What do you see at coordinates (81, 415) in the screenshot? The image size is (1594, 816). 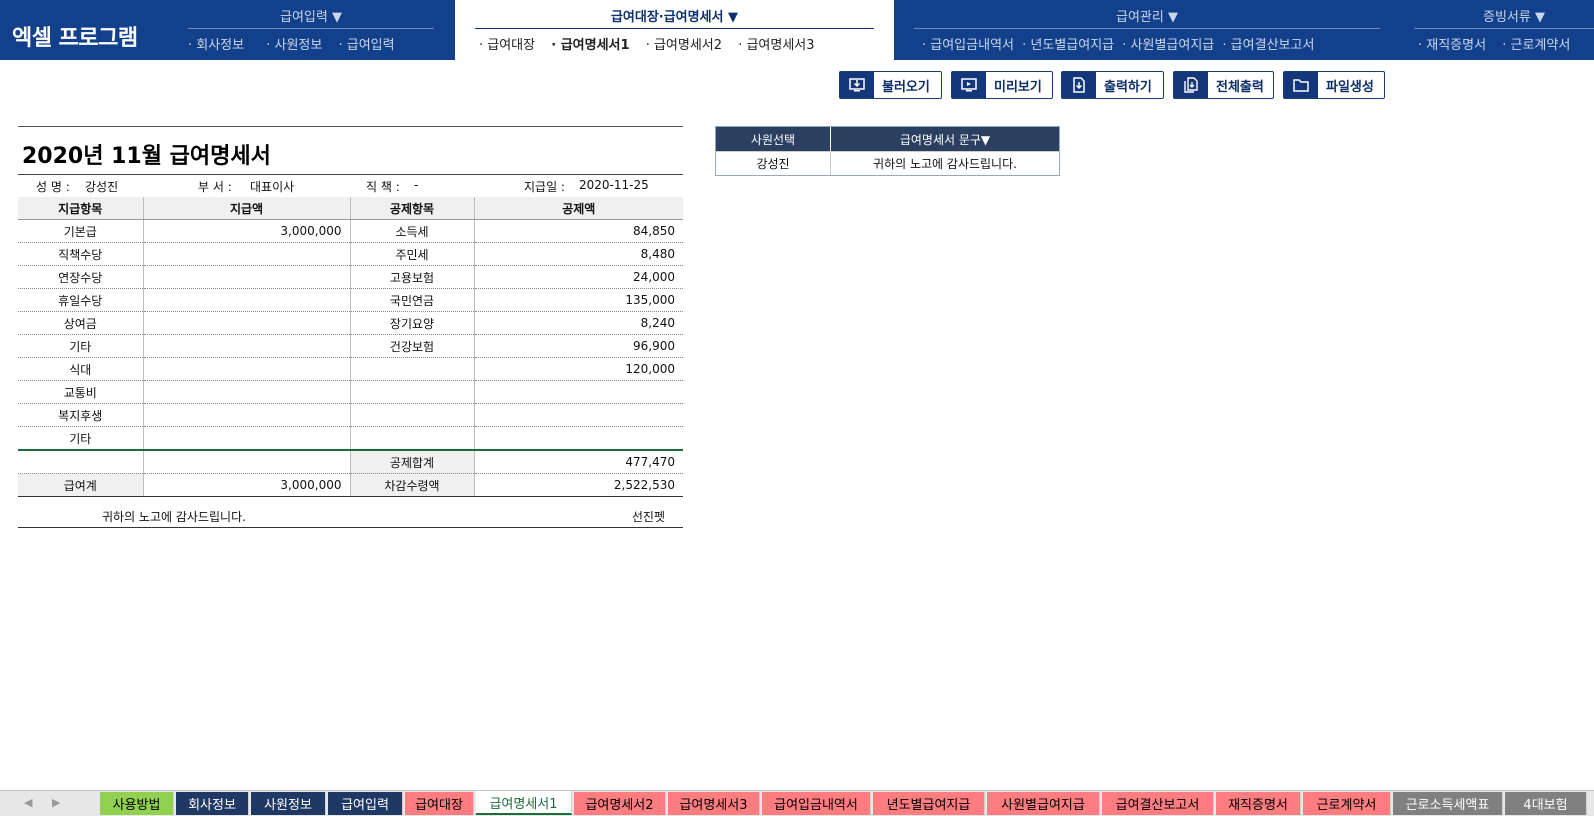 I see `pay-item-cell: 복지후생` at bounding box center [81, 415].